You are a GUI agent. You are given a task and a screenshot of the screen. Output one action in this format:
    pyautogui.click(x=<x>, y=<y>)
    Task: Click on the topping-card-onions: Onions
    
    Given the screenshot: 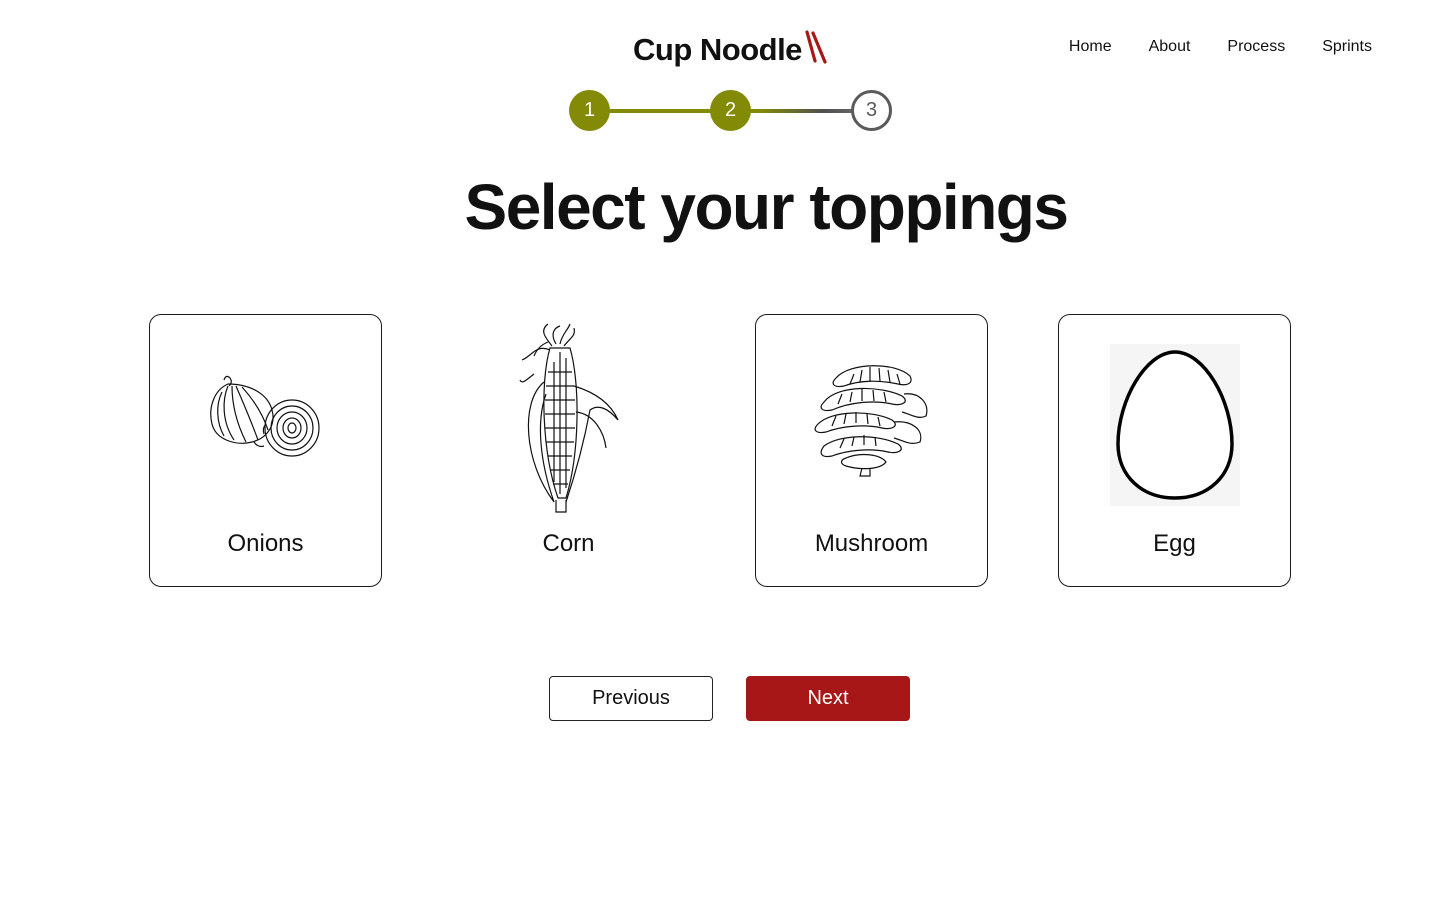 What is the action you would take?
    pyautogui.click(x=265, y=450)
    